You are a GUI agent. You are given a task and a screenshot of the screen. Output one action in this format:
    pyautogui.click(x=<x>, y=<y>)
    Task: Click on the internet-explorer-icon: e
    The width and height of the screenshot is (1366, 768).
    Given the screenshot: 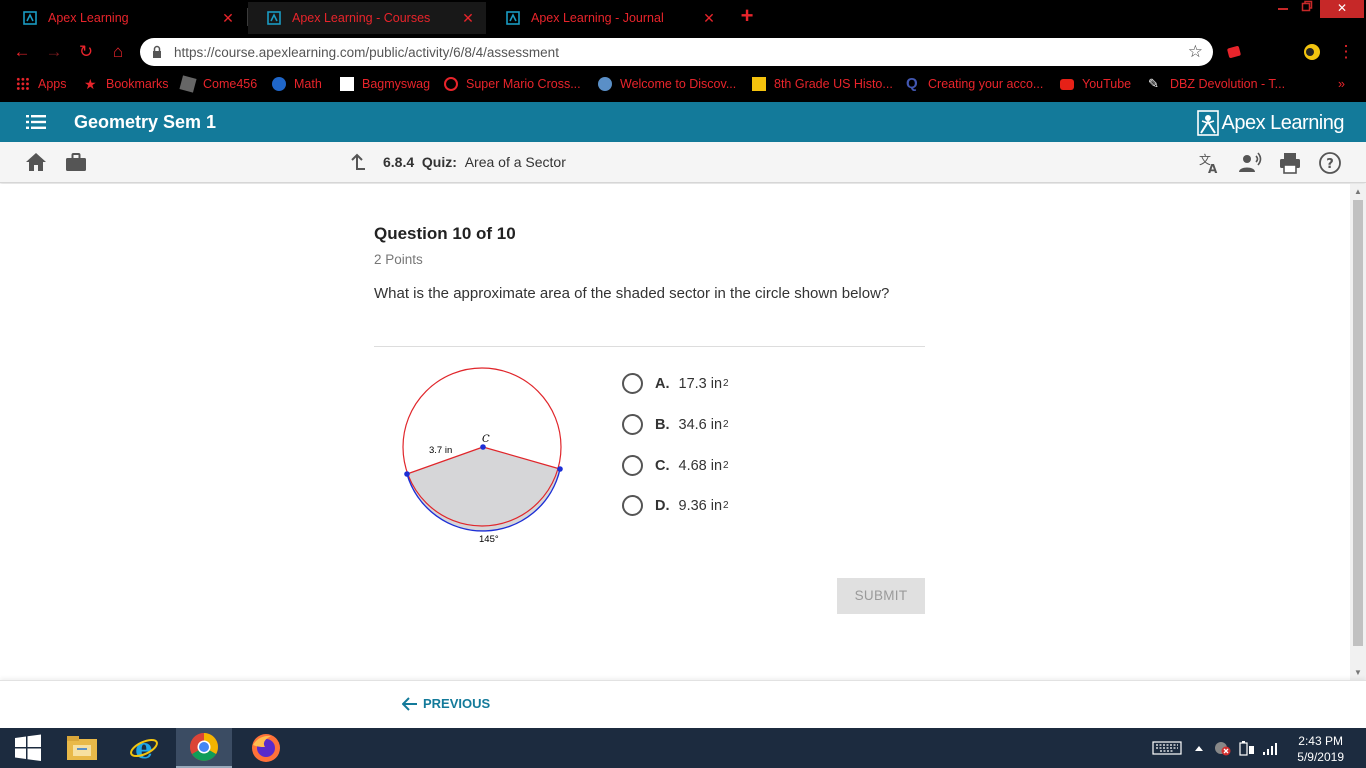 What is the action you would take?
    pyautogui.click(x=144, y=748)
    